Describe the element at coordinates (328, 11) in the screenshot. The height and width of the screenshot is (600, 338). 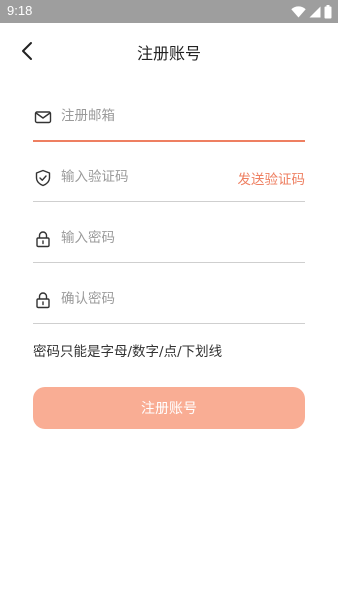
I see `battery-icon` at that location.